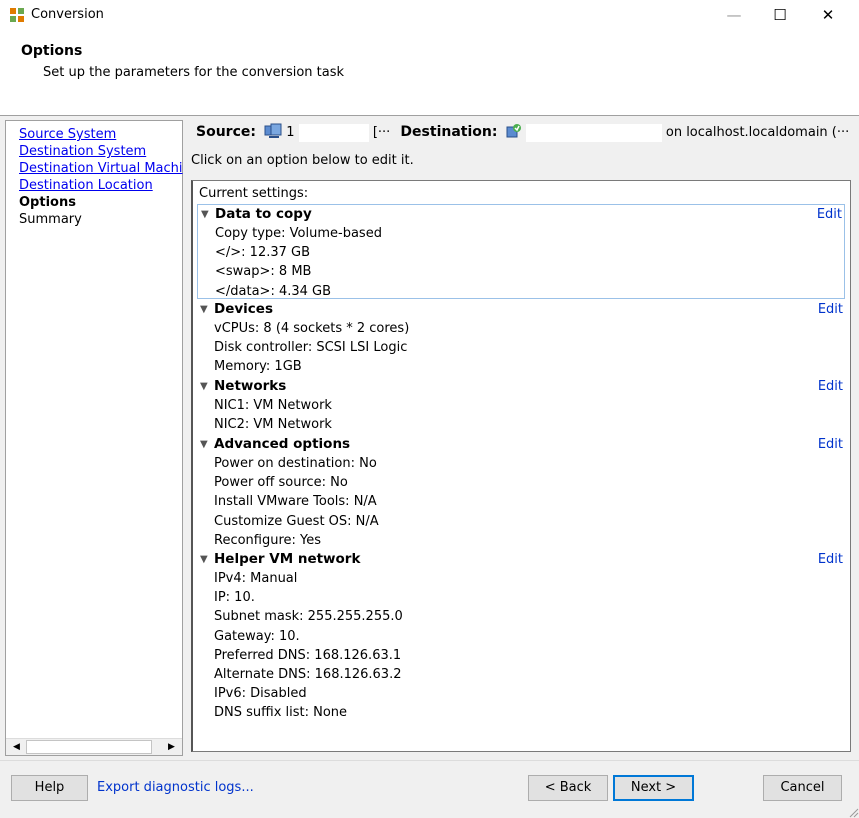  I want to click on setting-line: Disk controller: SCSI LSI Logic, so click(311, 348).